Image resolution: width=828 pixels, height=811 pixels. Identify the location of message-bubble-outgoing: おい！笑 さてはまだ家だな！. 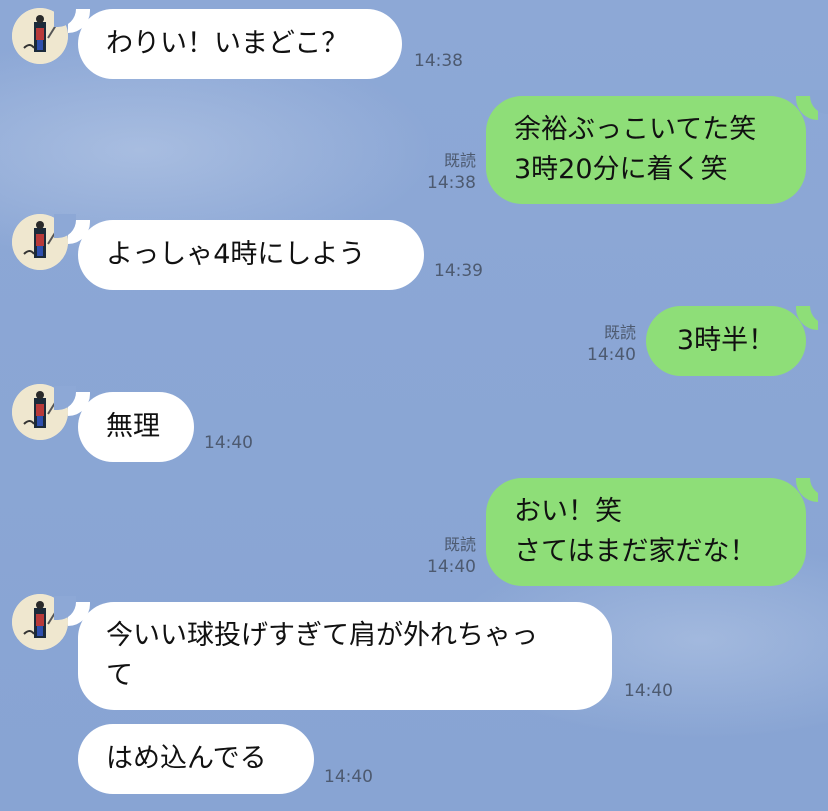
(646, 532).